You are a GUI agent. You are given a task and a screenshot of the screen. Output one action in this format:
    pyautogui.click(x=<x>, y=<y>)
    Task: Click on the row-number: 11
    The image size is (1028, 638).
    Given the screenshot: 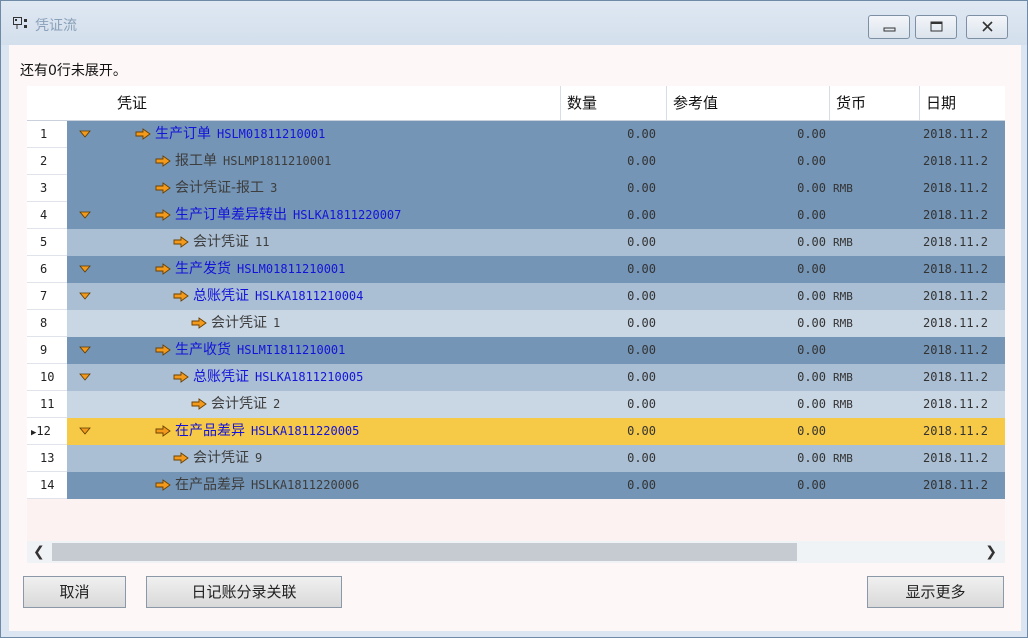 What is the action you would take?
    pyautogui.click(x=47, y=404)
    